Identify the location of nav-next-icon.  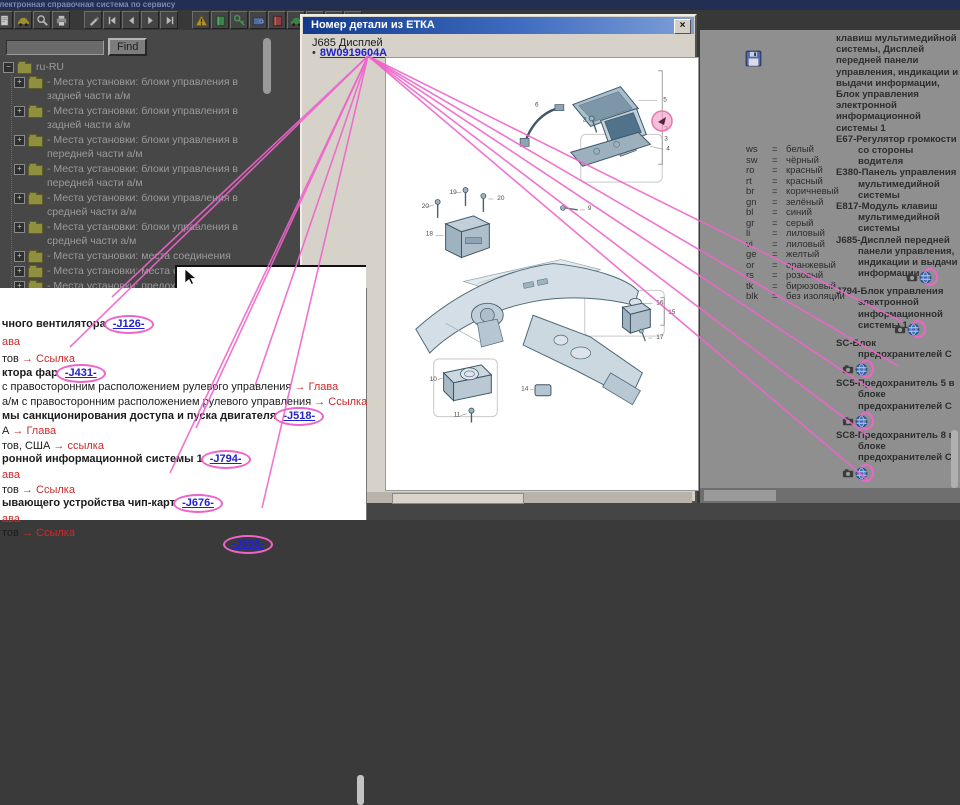
(150, 20).